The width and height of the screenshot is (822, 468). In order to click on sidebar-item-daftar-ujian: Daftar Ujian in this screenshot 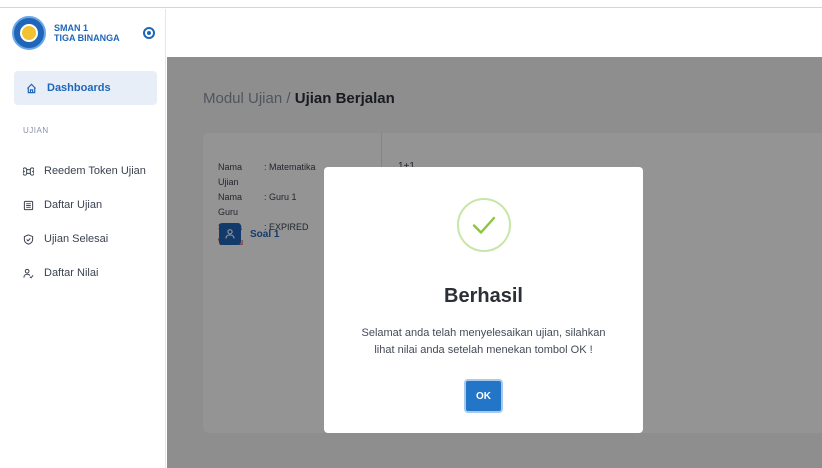, I will do `click(62, 205)`.